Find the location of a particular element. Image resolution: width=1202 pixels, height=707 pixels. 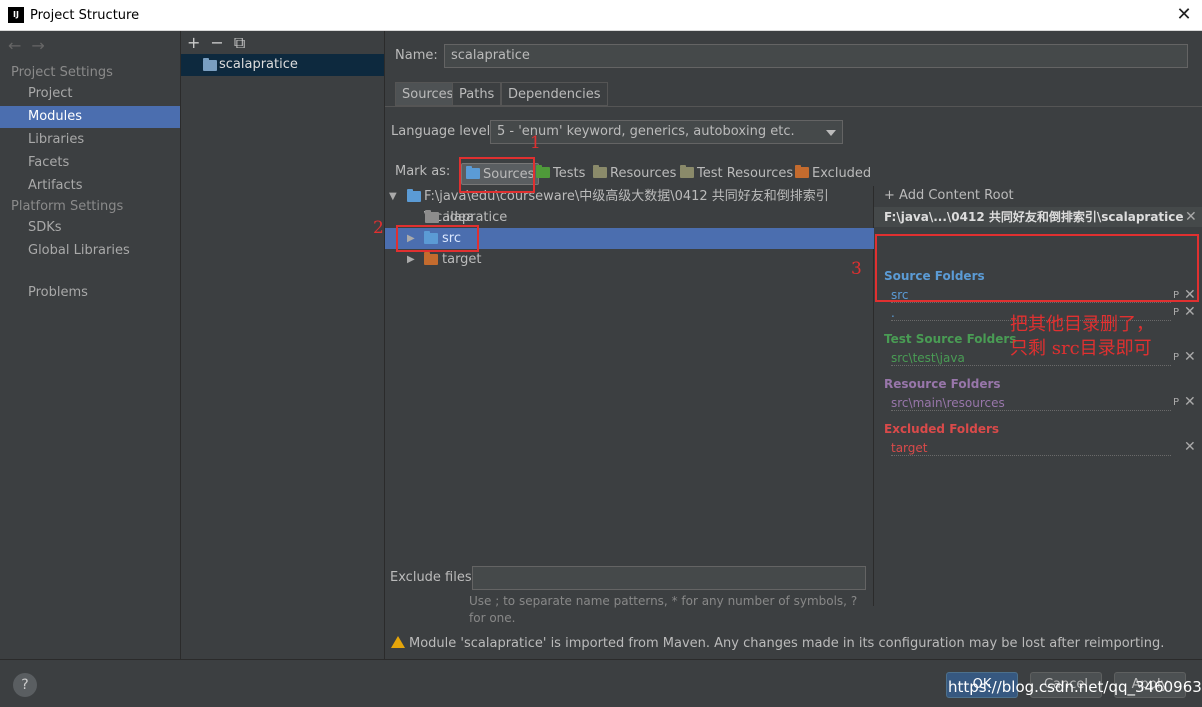

exclude-files-label: Exclude files: is located at coordinates (433, 577).